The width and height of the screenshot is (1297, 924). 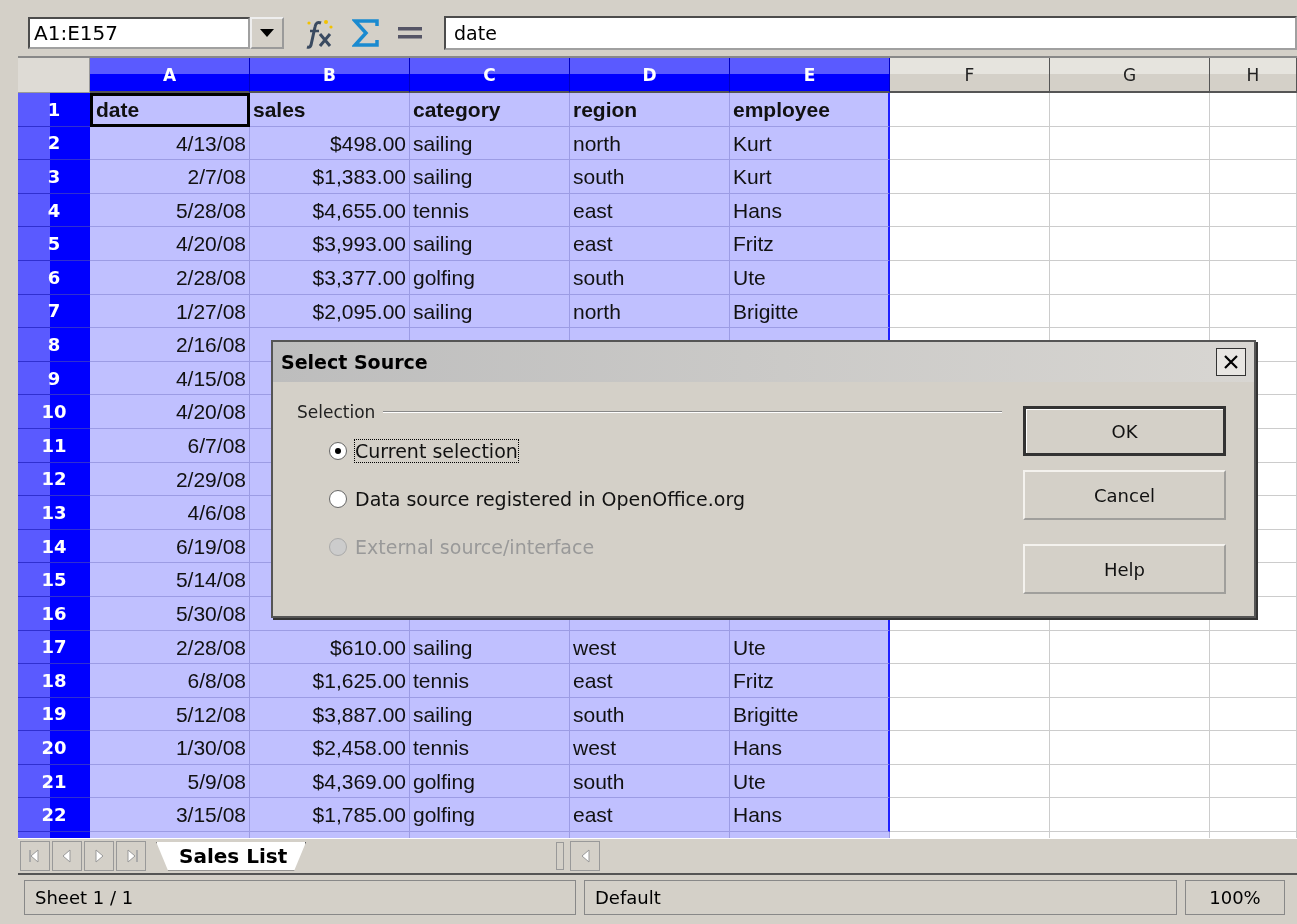 What do you see at coordinates (330, 110) in the screenshot?
I see `column-title-cell: sales` at bounding box center [330, 110].